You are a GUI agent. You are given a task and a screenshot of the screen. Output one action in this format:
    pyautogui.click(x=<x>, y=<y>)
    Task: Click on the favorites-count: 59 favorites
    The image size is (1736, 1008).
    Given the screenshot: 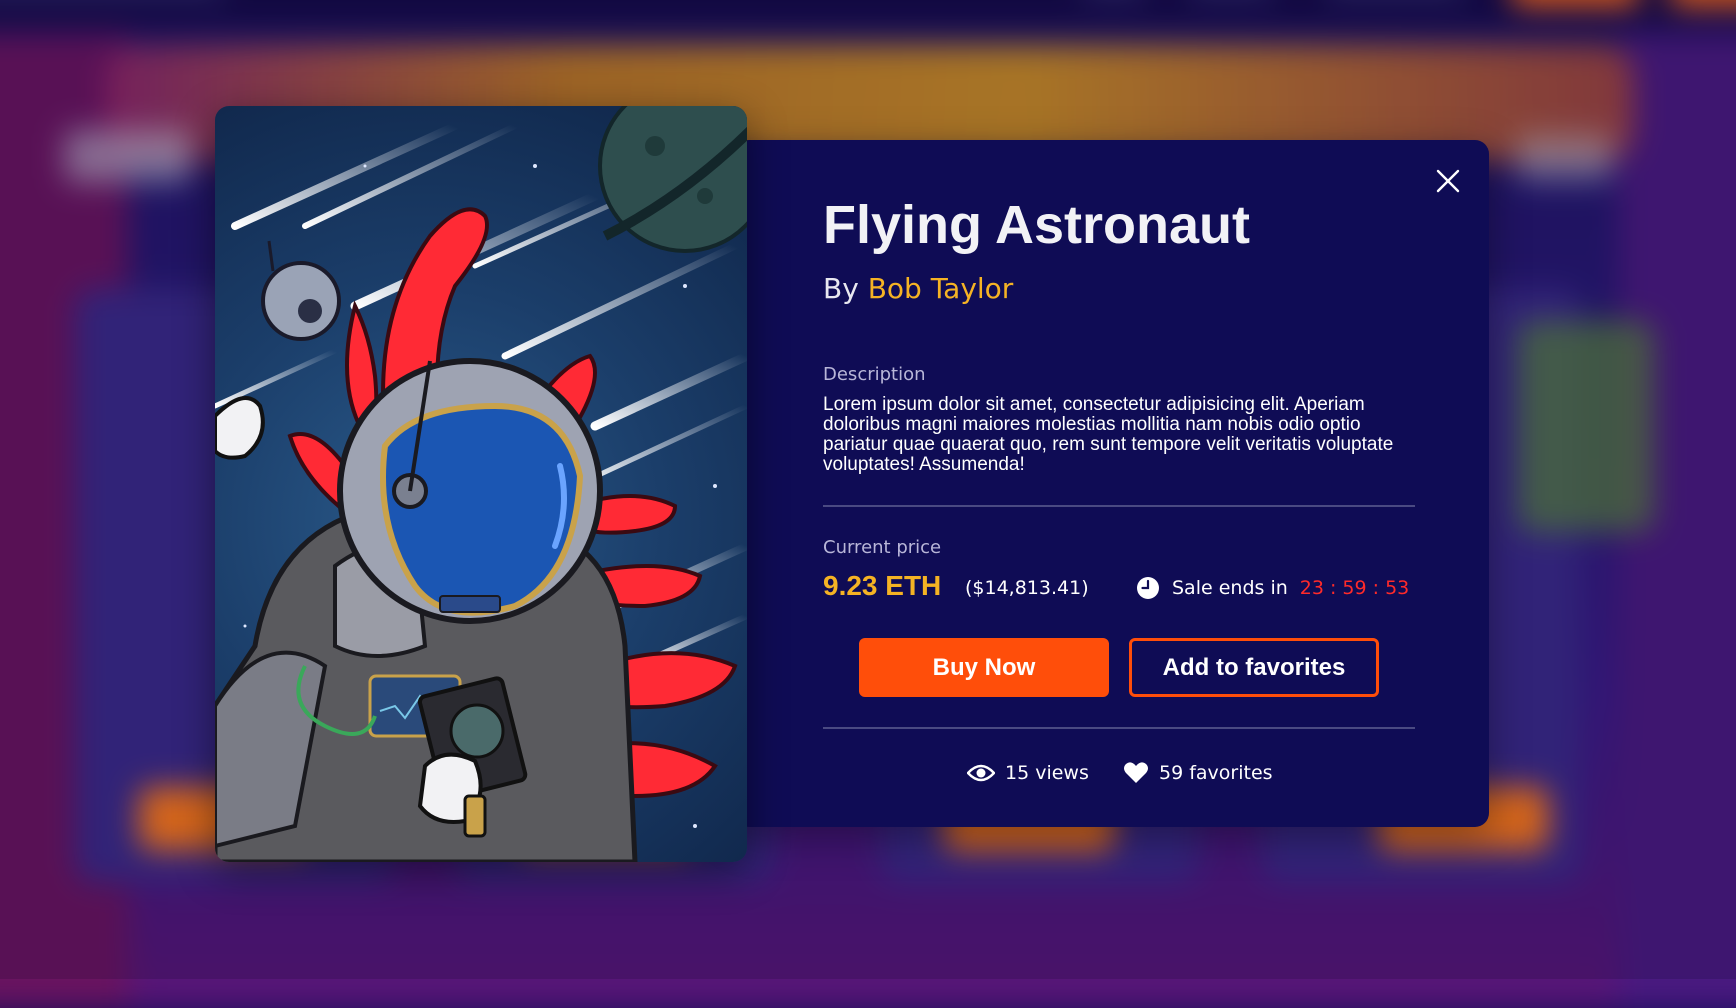 What is the action you would take?
    pyautogui.click(x=1216, y=773)
    